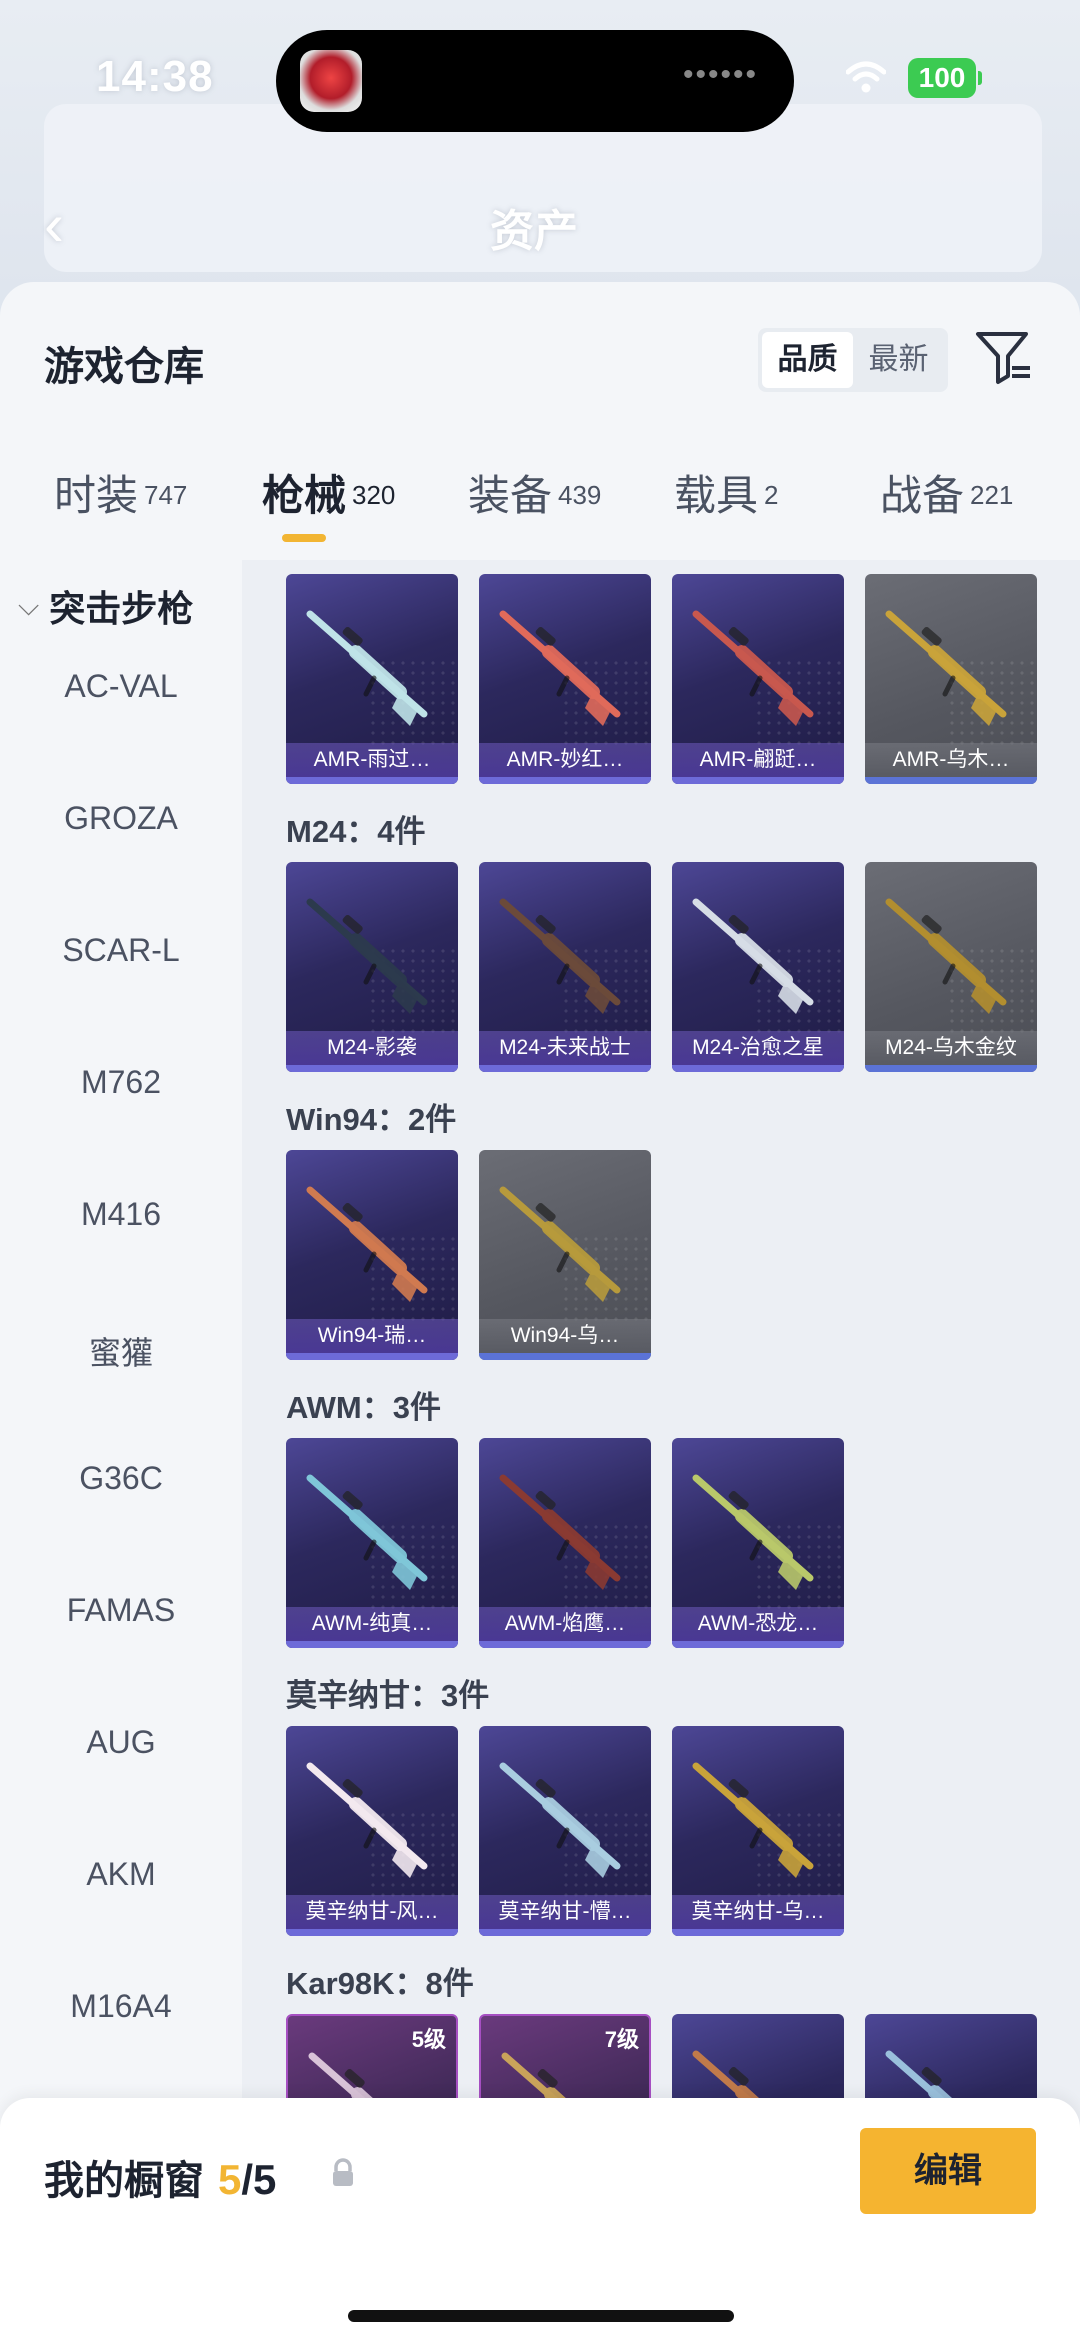 Image resolution: width=1080 pixels, height=2341 pixels. Describe the element at coordinates (948, 2171) in the screenshot. I see `edit-button: 编辑` at that location.